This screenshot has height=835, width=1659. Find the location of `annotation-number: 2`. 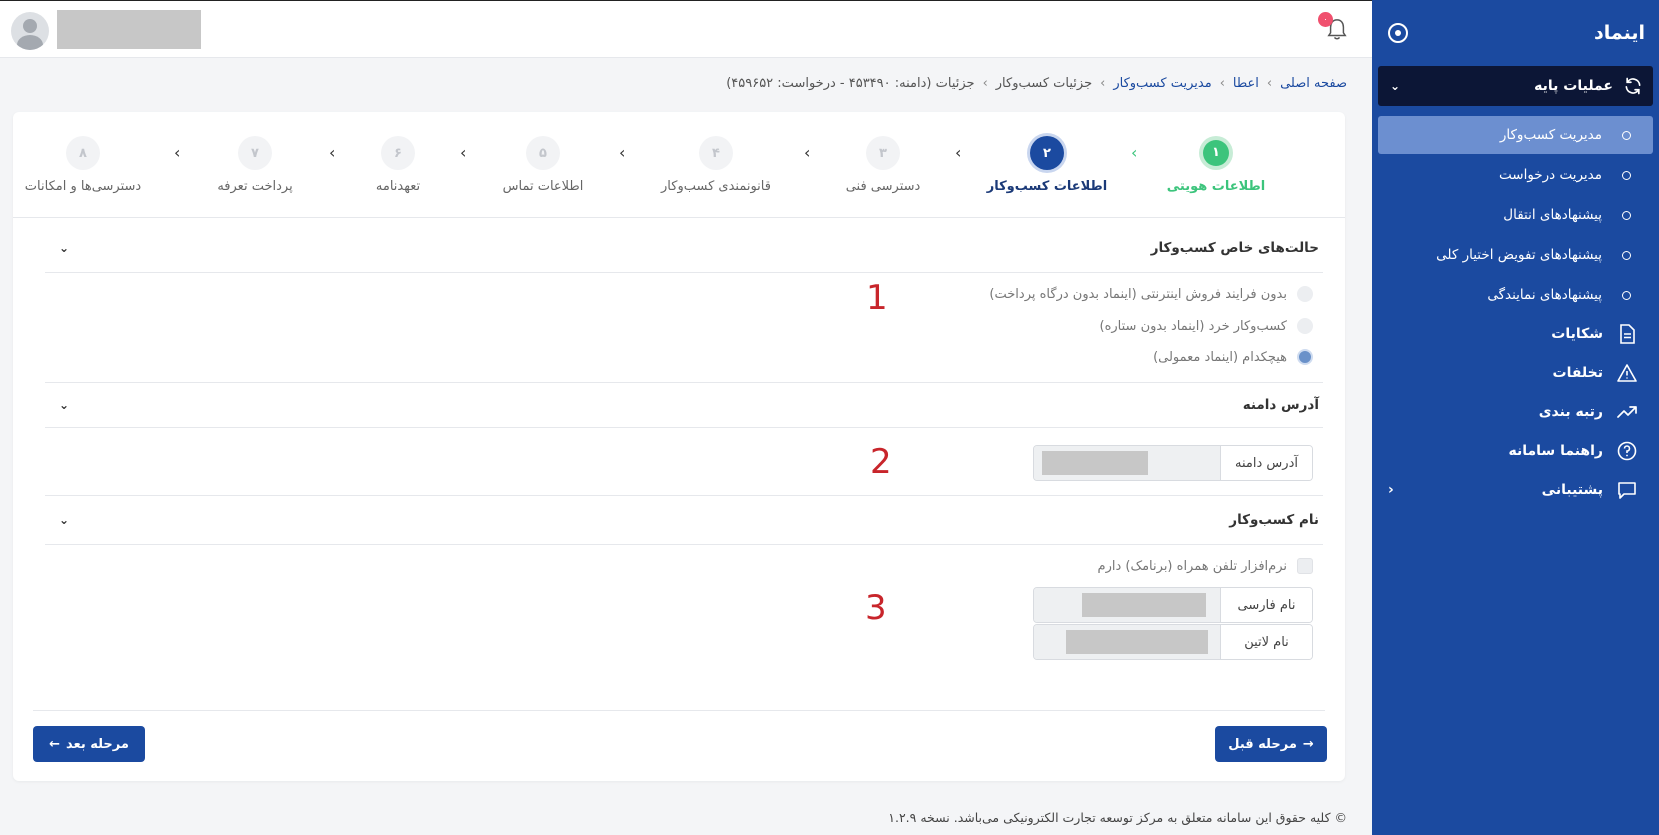

annotation-number: 2 is located at coordinates (881, 462).